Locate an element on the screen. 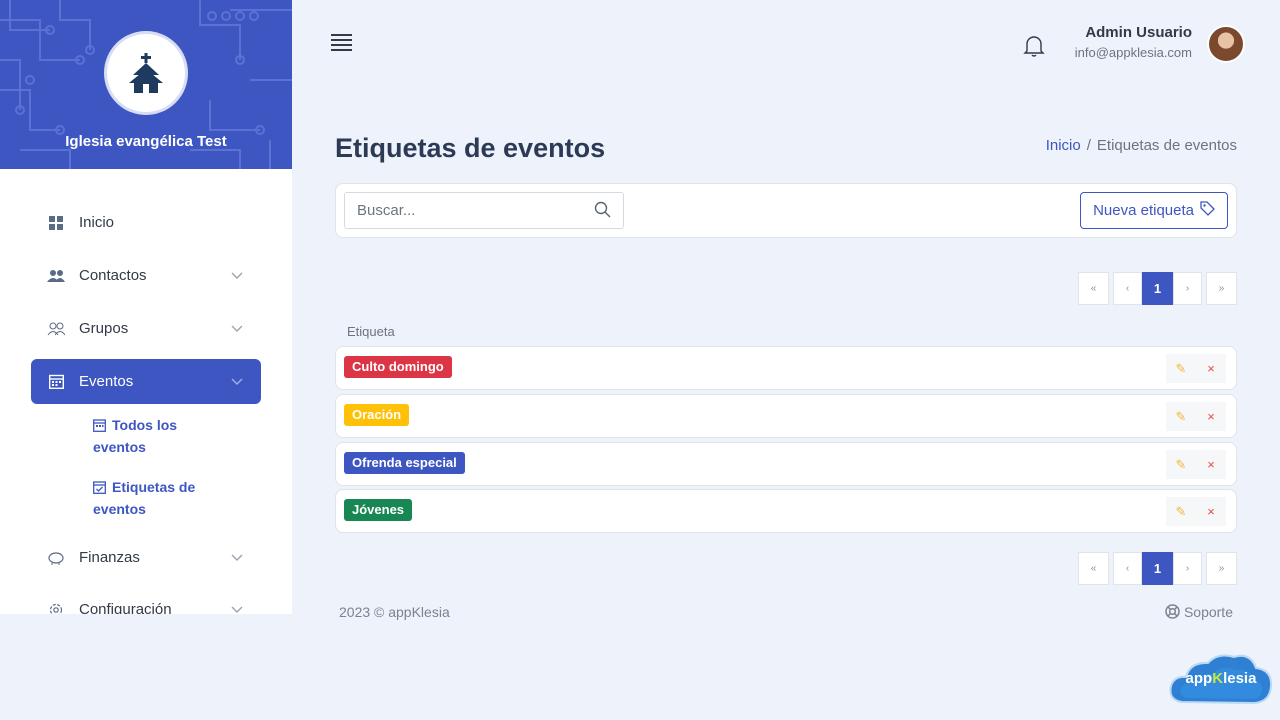  table-row: Culto domingo ✎ × is located at coordinates (786, 368).